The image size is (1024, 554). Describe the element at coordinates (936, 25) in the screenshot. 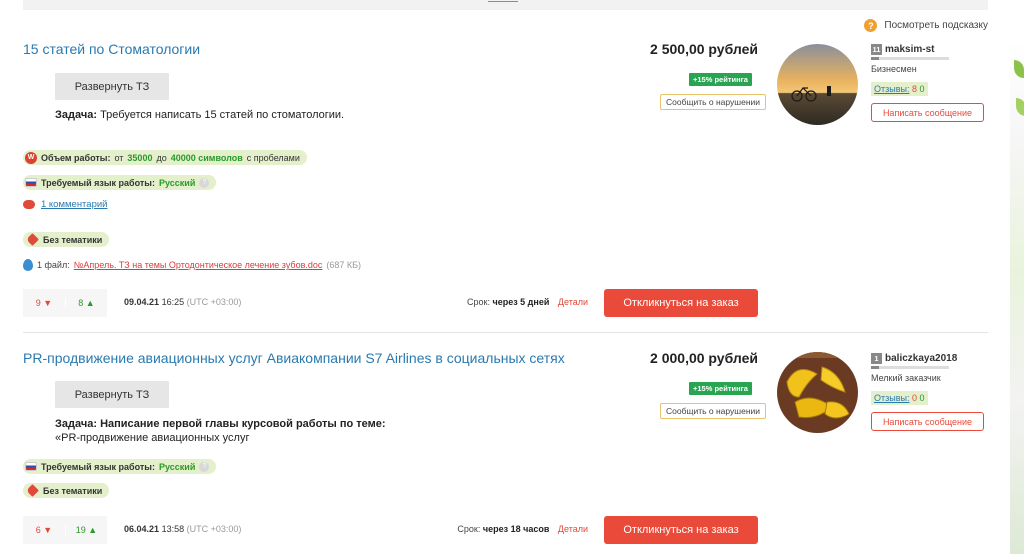

I see `hint-label: Посмотреть подсказку` at that location.